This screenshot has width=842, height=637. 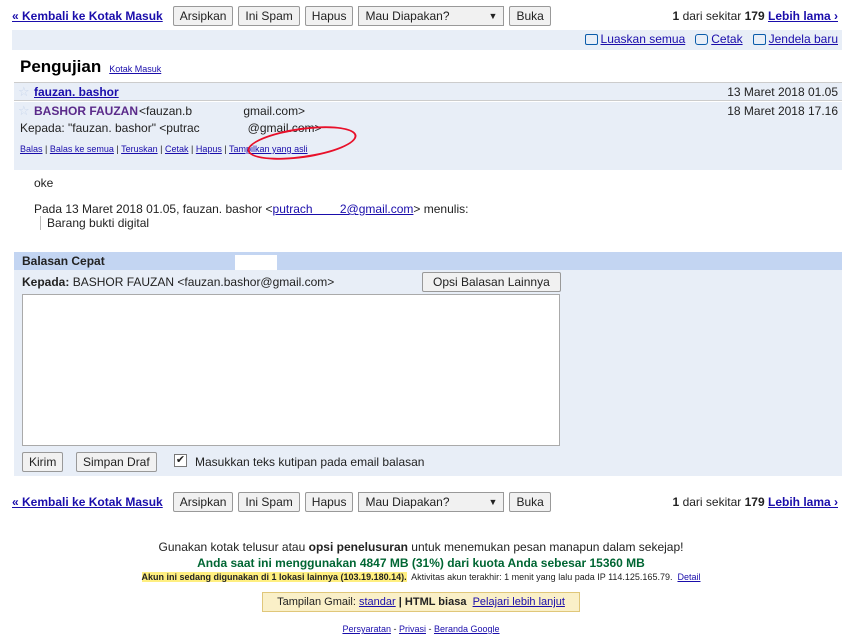 What do you see at coordinates (688, 577) in the screenshot?
I see `activity-detail-link: Detail` at bounding box center [688, 577].